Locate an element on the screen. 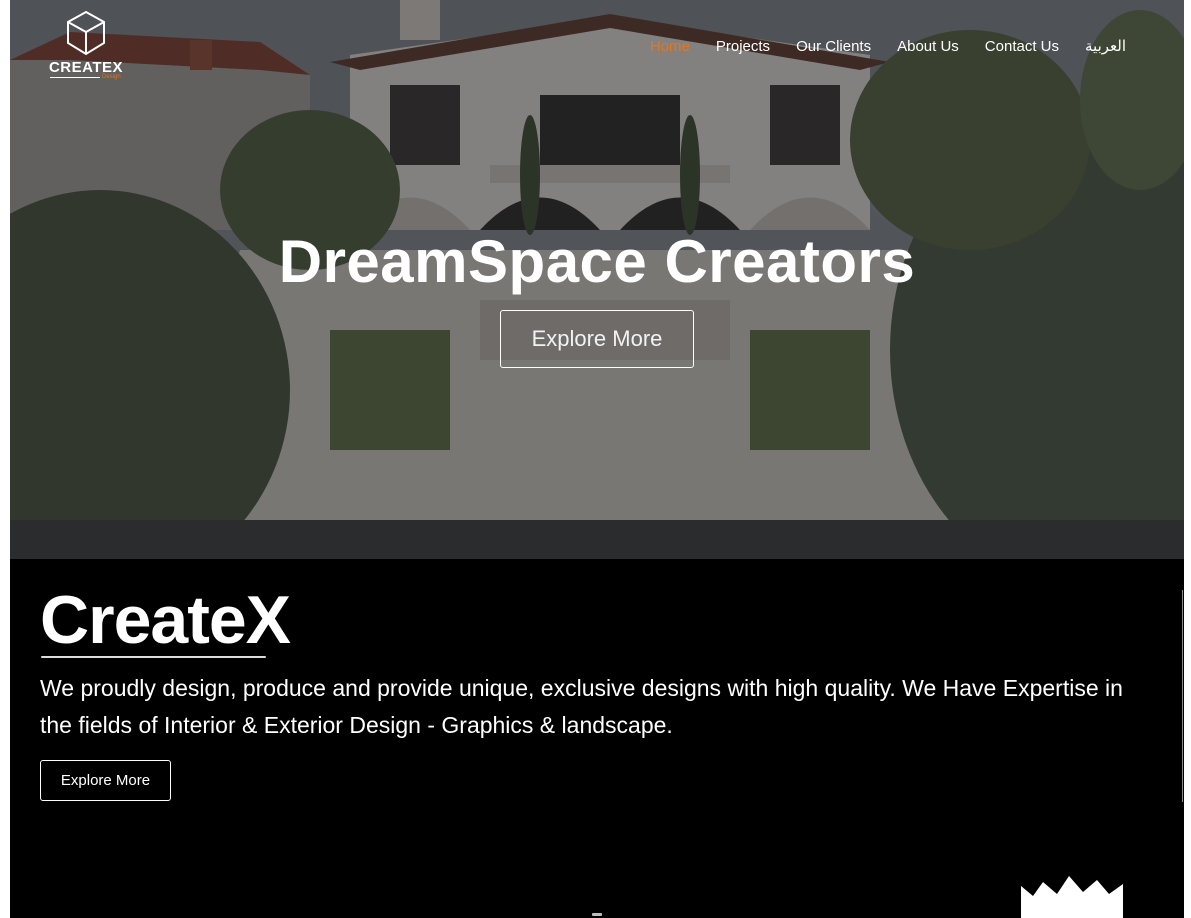  crown-decoration-icon is located at coordinates (1072, 897).